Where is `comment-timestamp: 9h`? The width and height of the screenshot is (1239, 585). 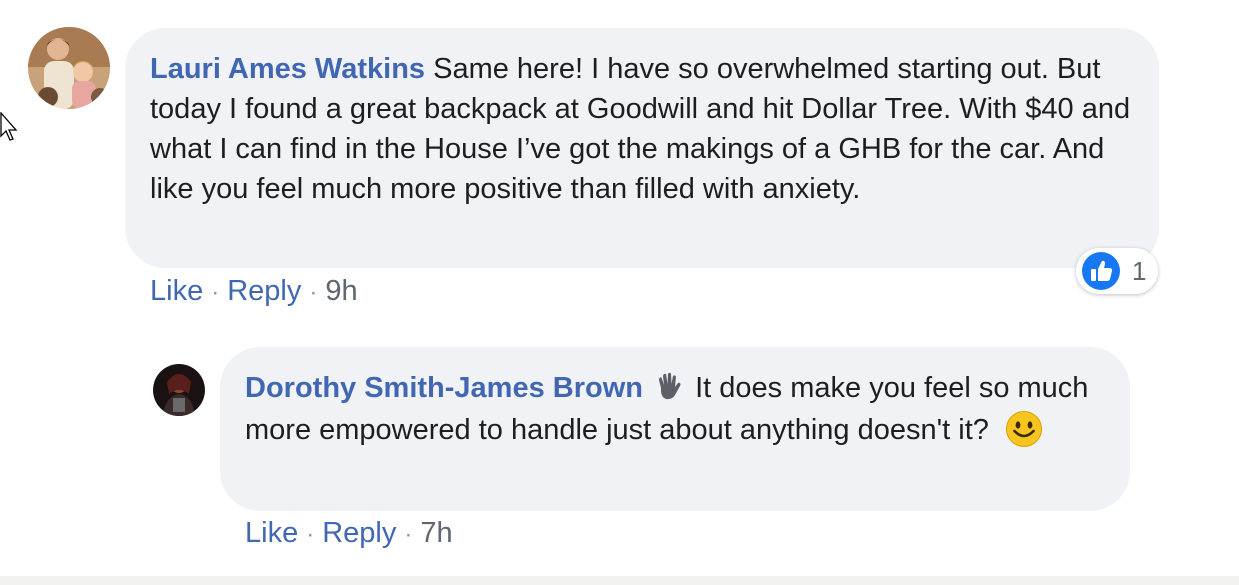 comment-timestamp: 9h is located at coordinates (341, 291).